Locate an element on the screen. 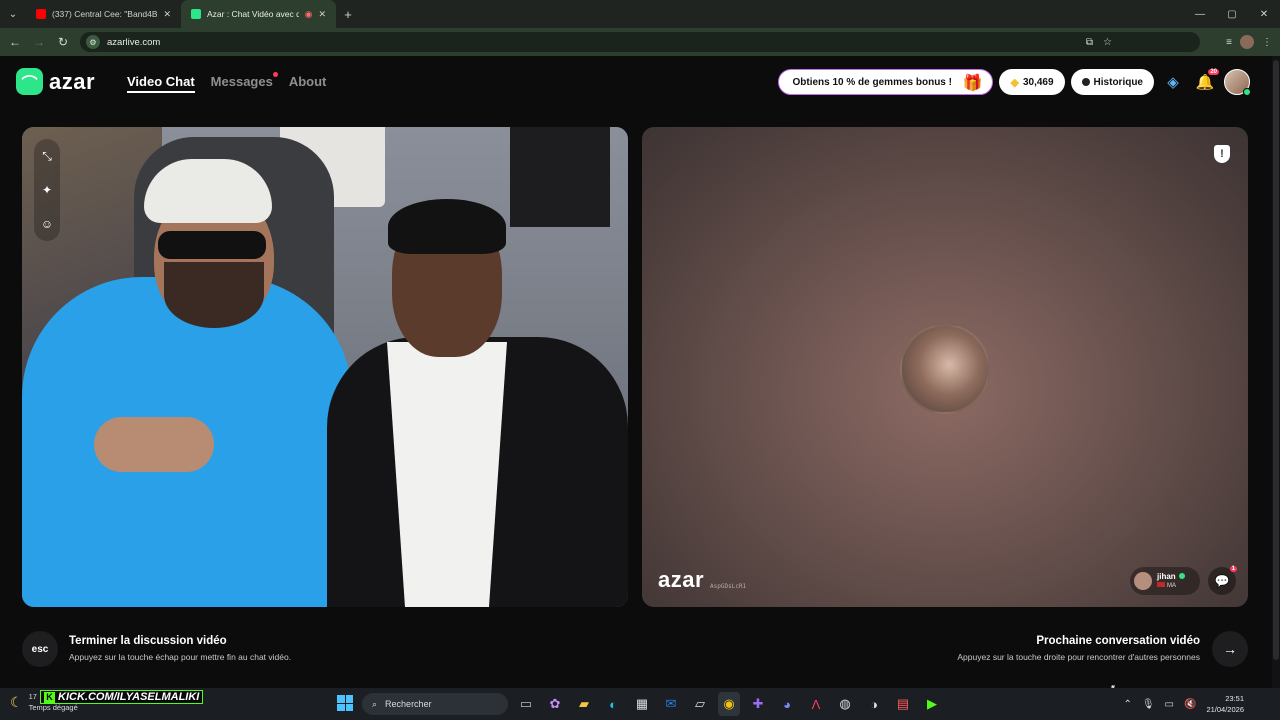 Image resolution: width=1280 pixels, height=720 pixels. chat-bubble-icon: 💬 is located at coordinates (1222, 581).